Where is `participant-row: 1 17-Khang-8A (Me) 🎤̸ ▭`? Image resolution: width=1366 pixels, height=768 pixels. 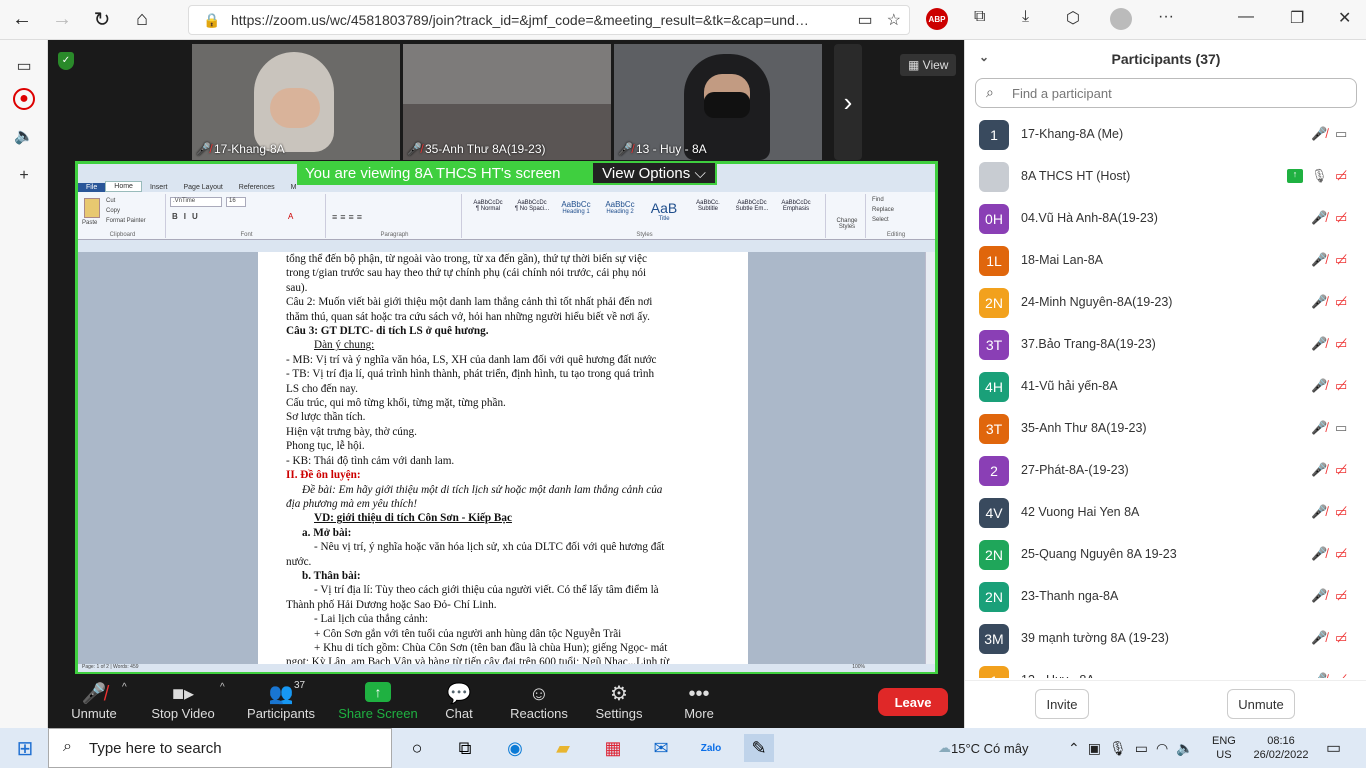 participant-row: 1 17-Khang-8A (Me) 🎤̸ ▭ is located at coordinates (1165, 135).